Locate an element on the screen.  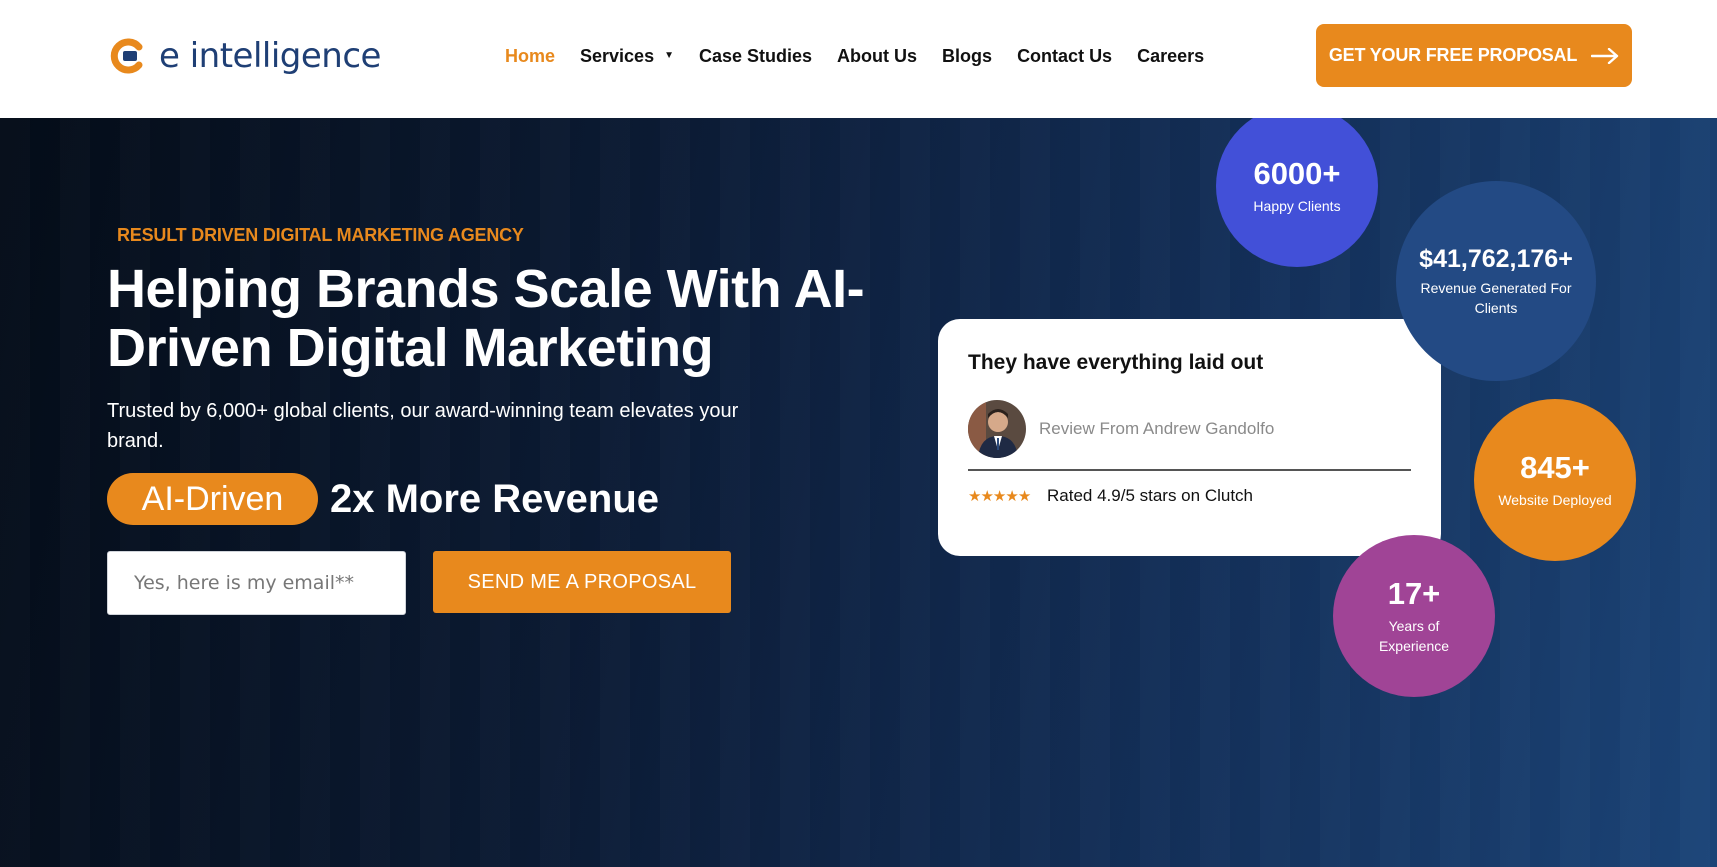
nav-item-contact-us: Contact Us is located at coordinates (1064, 56).